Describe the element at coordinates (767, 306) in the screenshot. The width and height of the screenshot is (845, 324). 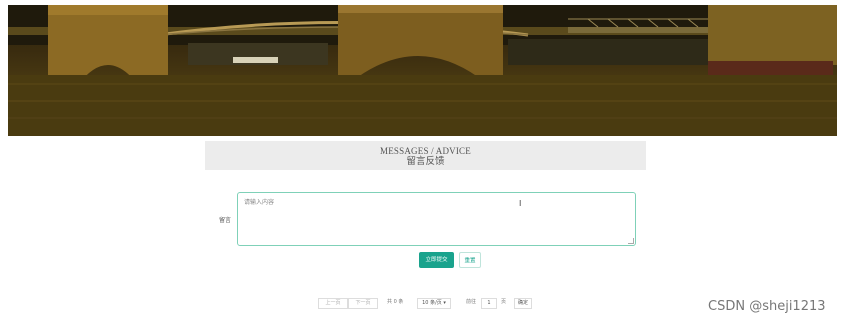
I see `watermark-text: CSDN @sheji1213` at that location.